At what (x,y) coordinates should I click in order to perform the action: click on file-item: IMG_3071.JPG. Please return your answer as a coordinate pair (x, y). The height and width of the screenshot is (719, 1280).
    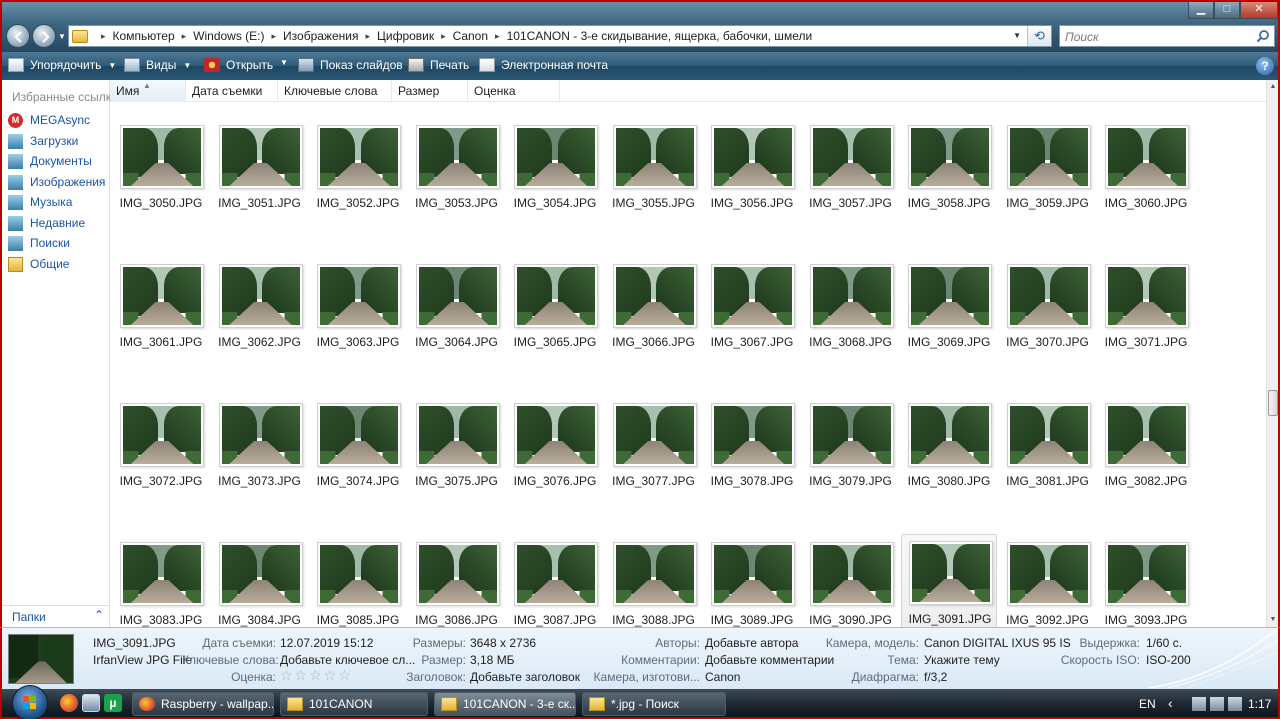
    Looking at the image, I should click on (1146, 313).